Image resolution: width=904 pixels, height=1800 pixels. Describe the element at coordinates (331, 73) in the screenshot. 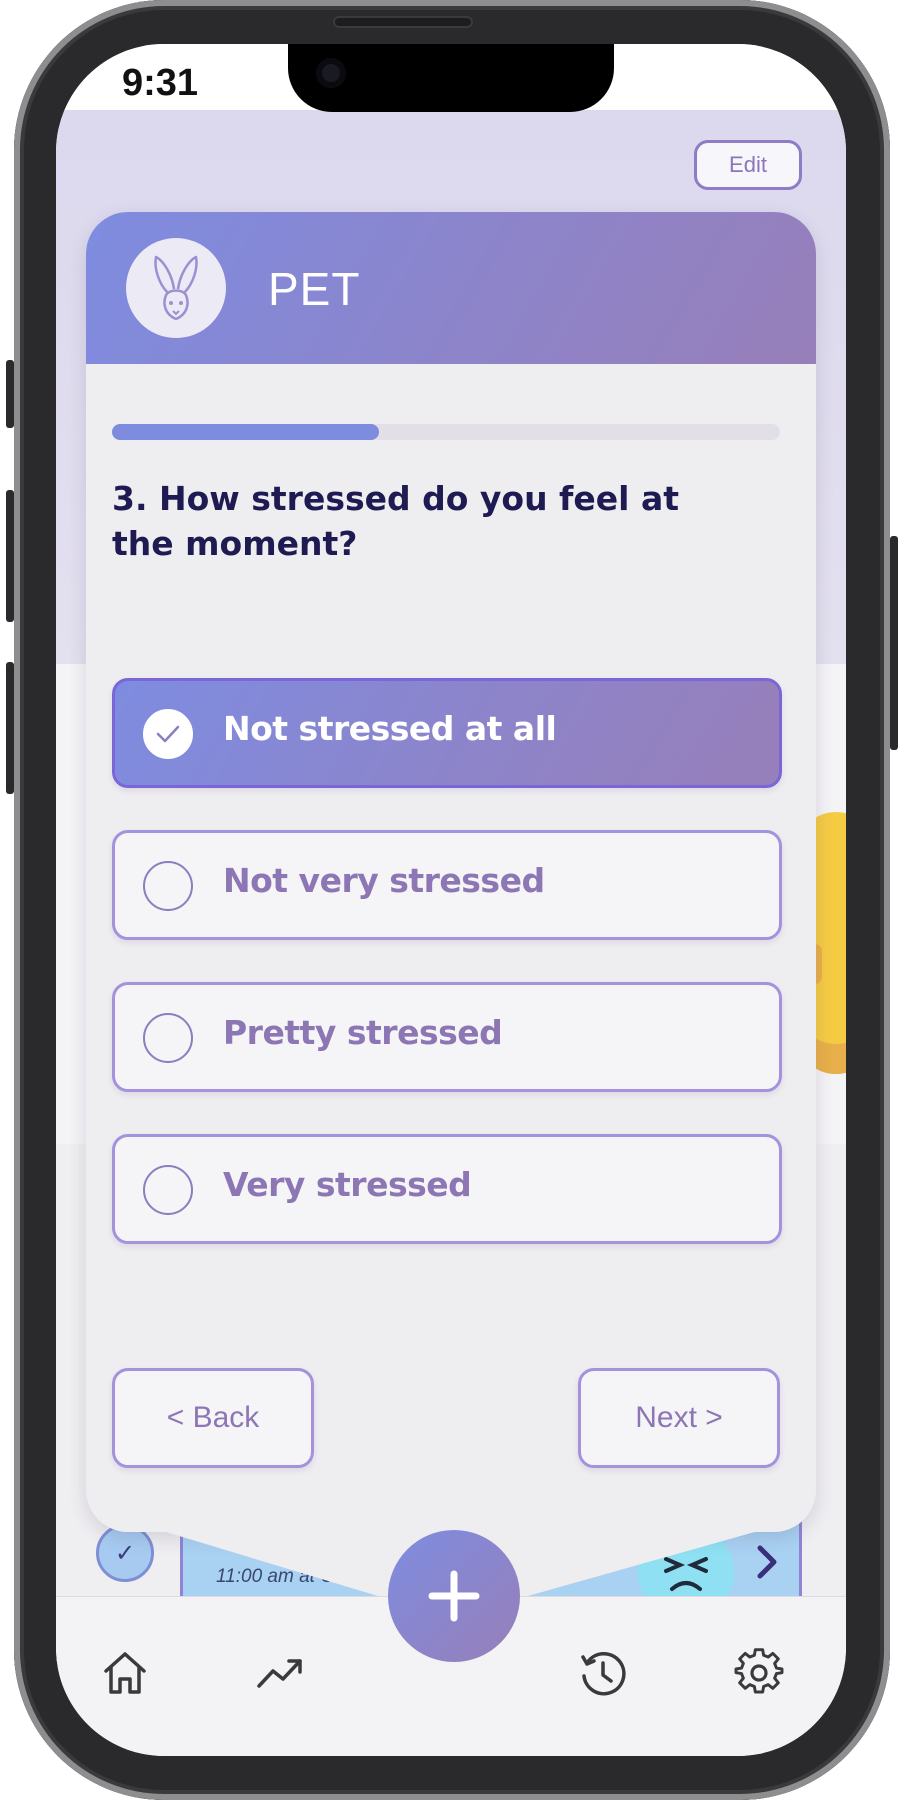

I see `camera-icon` at that location.